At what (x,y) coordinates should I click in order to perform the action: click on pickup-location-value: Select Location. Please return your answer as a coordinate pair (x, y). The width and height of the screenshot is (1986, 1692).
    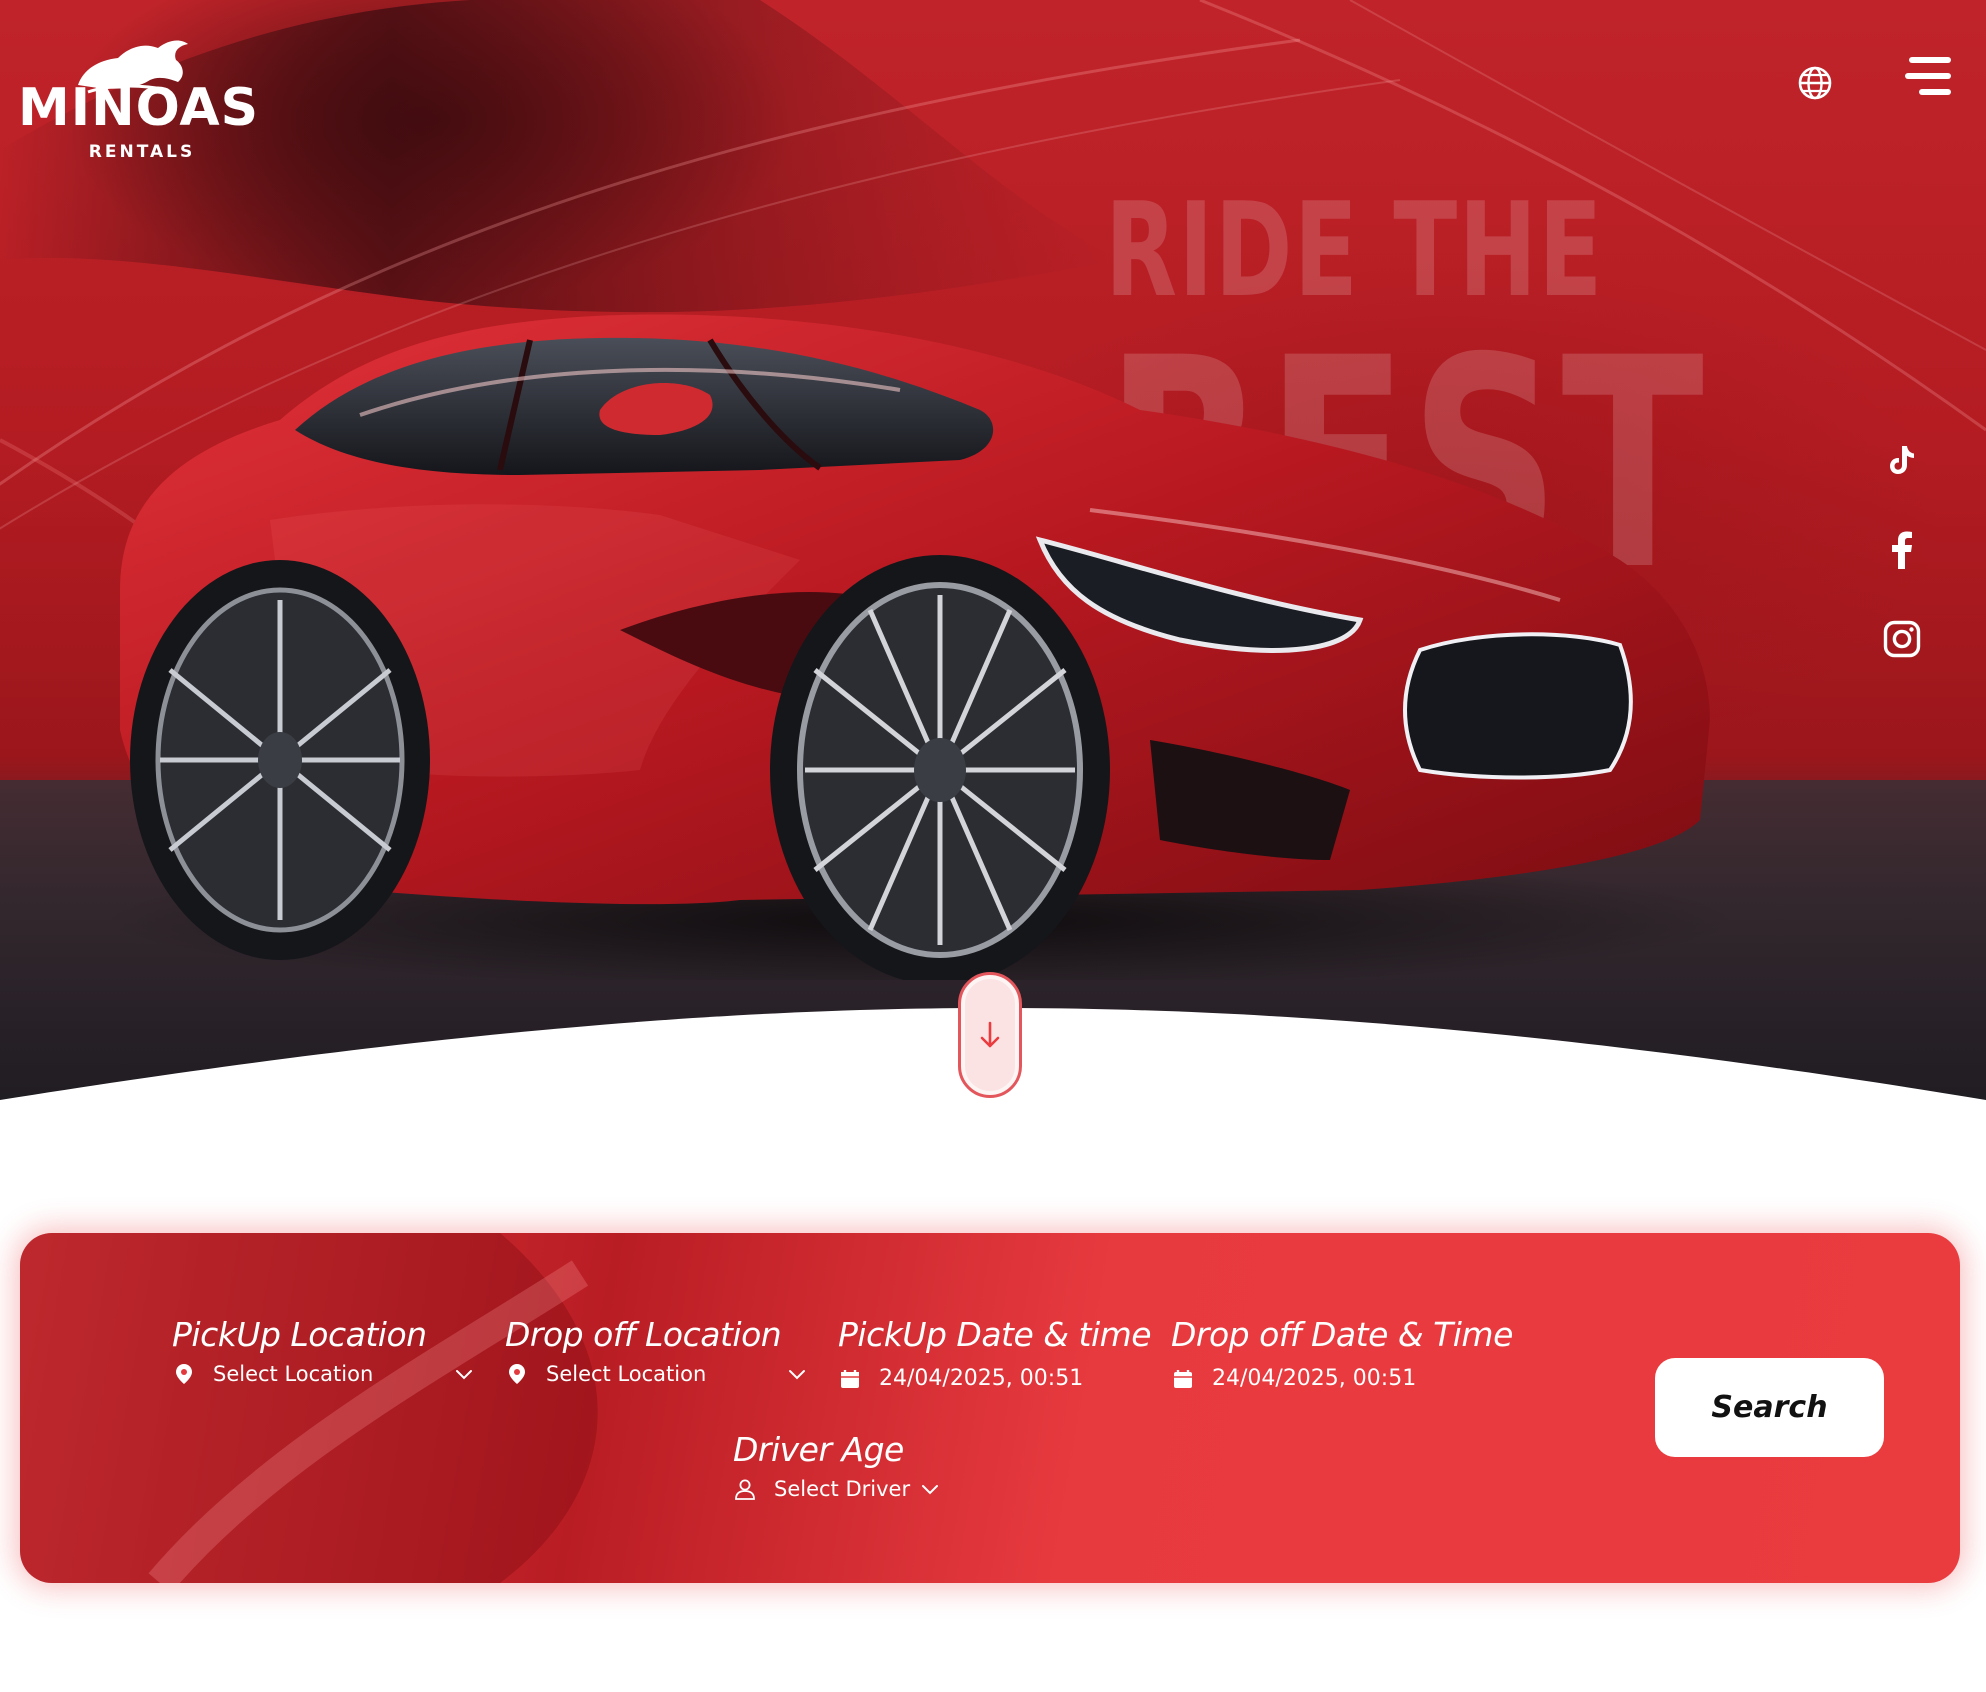
    Looking at the image, I should click on (293, 1374).